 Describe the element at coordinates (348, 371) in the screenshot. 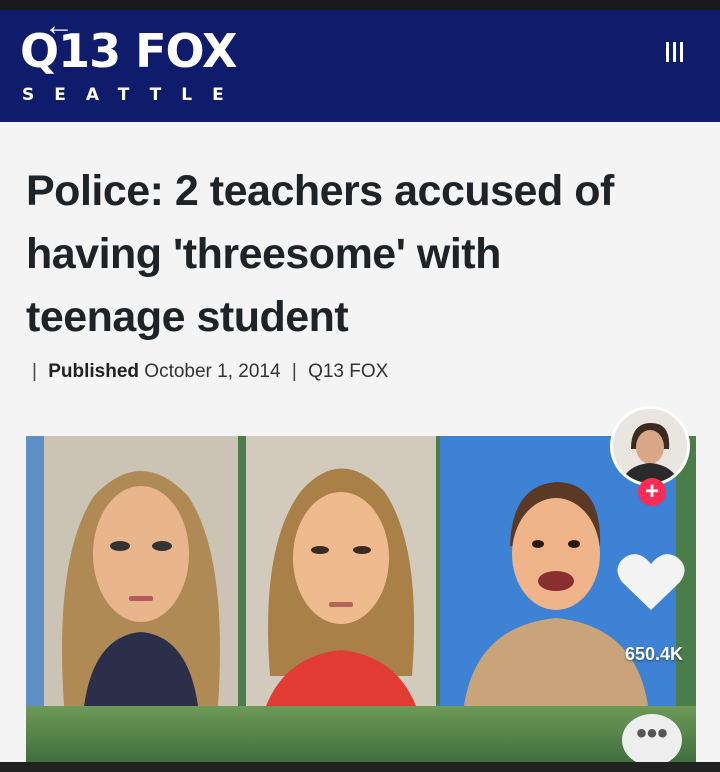

I see `article-source: Q13 FOX` at that location.